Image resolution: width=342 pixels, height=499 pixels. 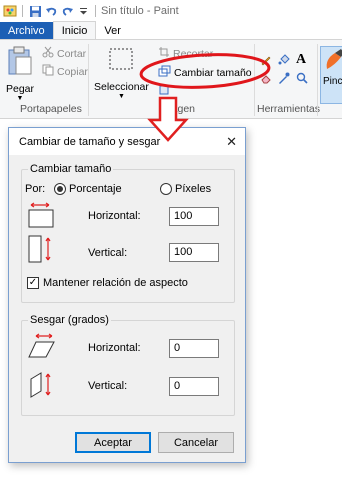 What do you see at coordinates (178, 109) in the screenshot?
I see `image-group-label: Imagen` at bounding box center [178, 109].